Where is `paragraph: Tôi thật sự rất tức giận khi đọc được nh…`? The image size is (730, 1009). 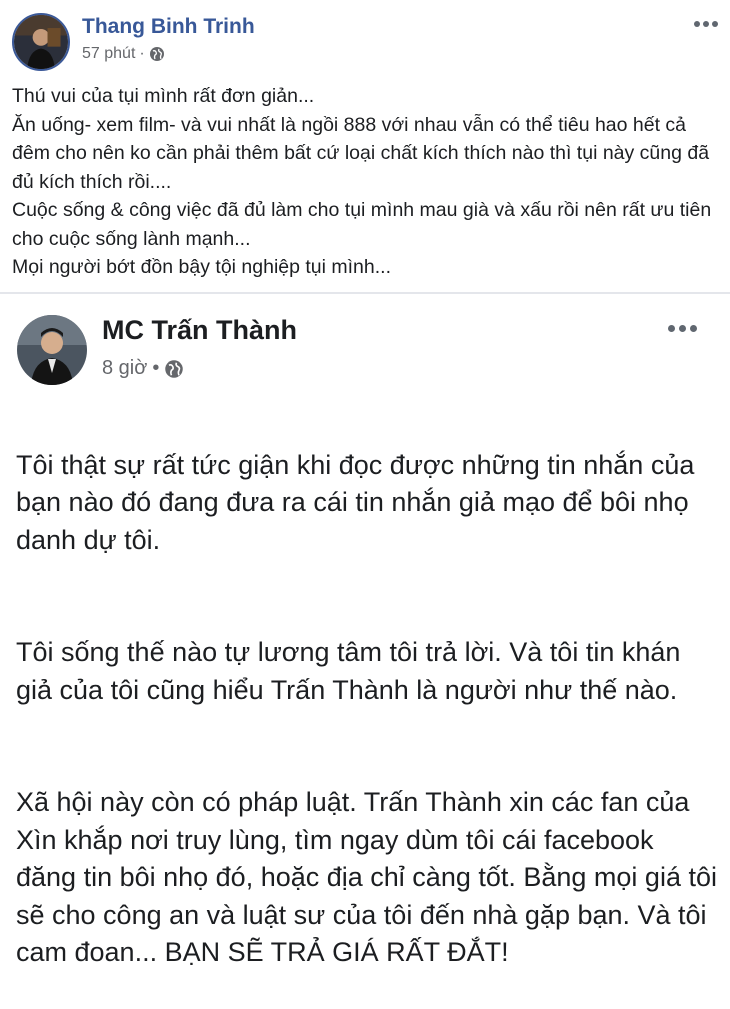 paragraph: Tôi thật sự rất tức giận khi đọc được nh… is located at coordinates (355, 502).